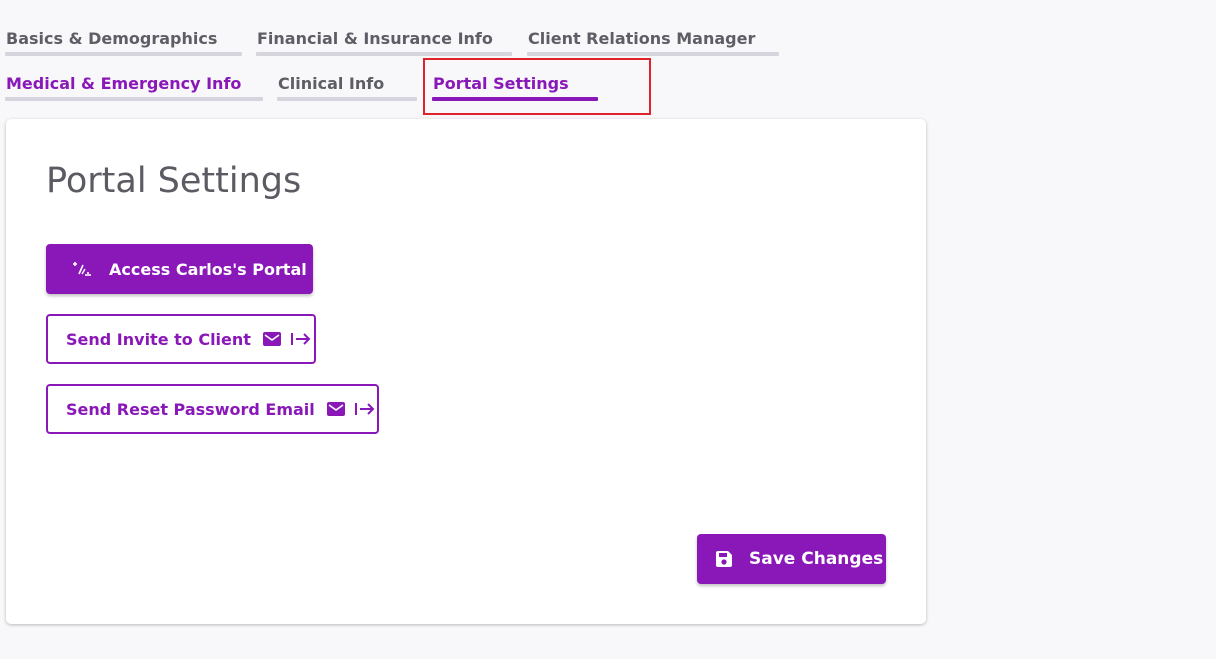 This screenshot has height=659, width=1216. What do you see at coordinates (375, 38) in the screenshot?
I see `tab-label: Financial & Insurance Info` at bounding box center [375, 38].